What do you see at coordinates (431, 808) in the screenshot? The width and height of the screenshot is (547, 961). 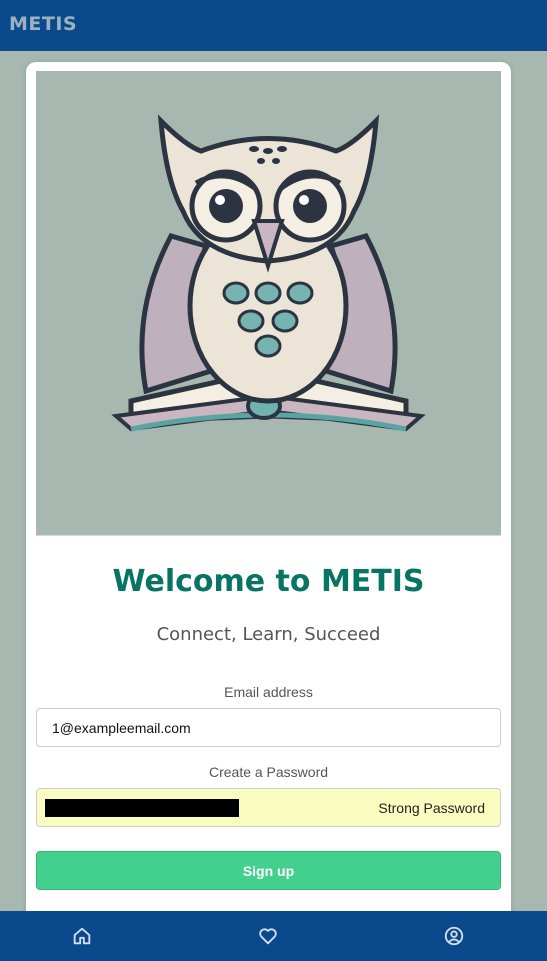 I see `password-strength-indicator: Strong Password` at bounding box center [431, 808].